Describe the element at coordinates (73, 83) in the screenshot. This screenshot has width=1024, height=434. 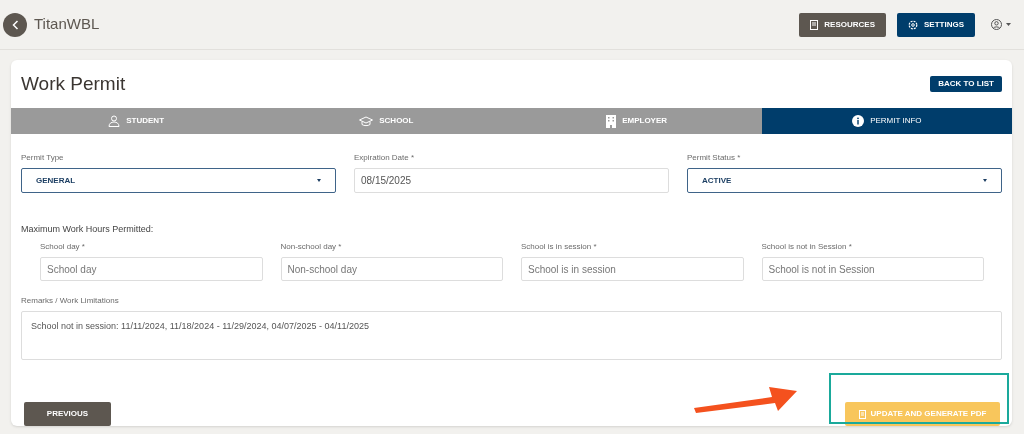
I see `page-title: Work Permit` at that location.